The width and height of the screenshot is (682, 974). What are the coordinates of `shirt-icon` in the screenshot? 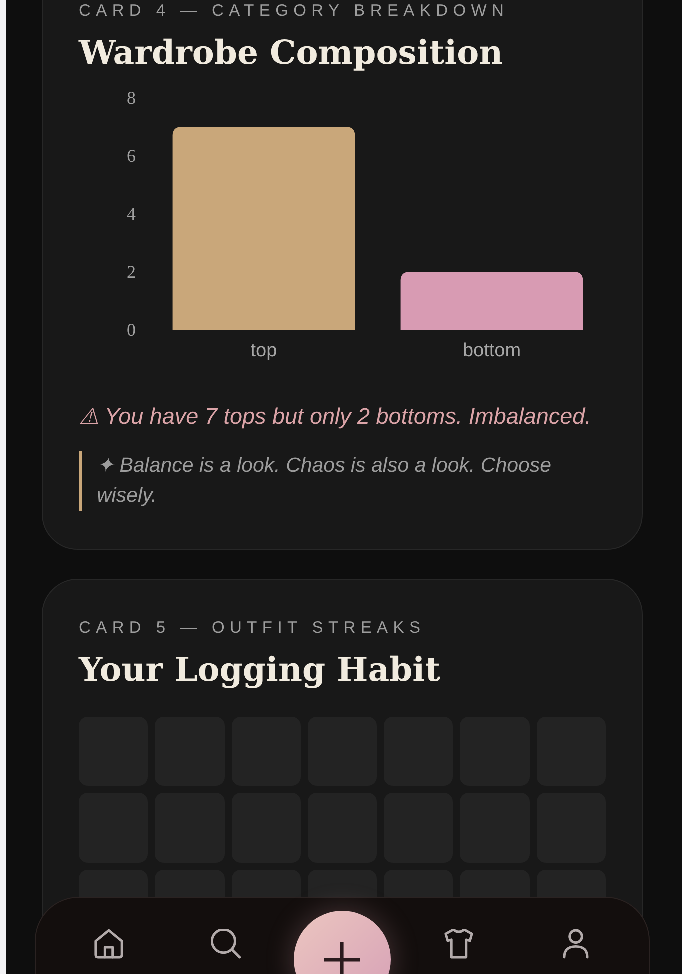 It's located at (459, 944).